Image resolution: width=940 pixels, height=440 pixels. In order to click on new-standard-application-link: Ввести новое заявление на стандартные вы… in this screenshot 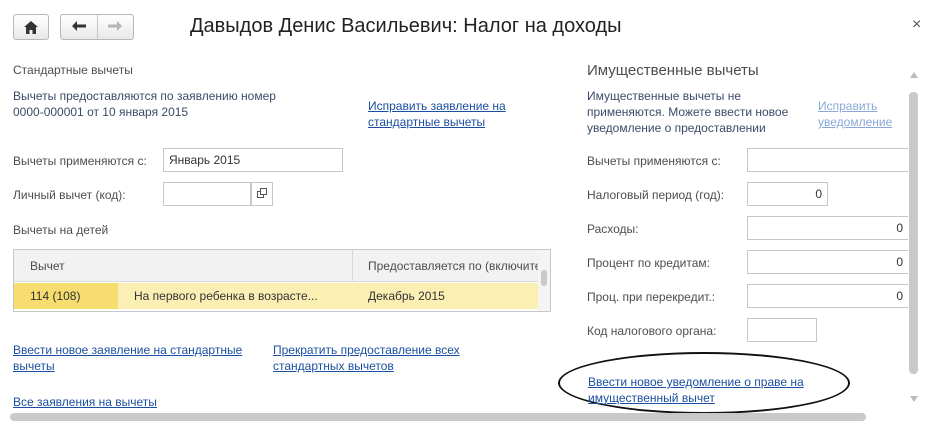, I will do `click(127, 358)`.